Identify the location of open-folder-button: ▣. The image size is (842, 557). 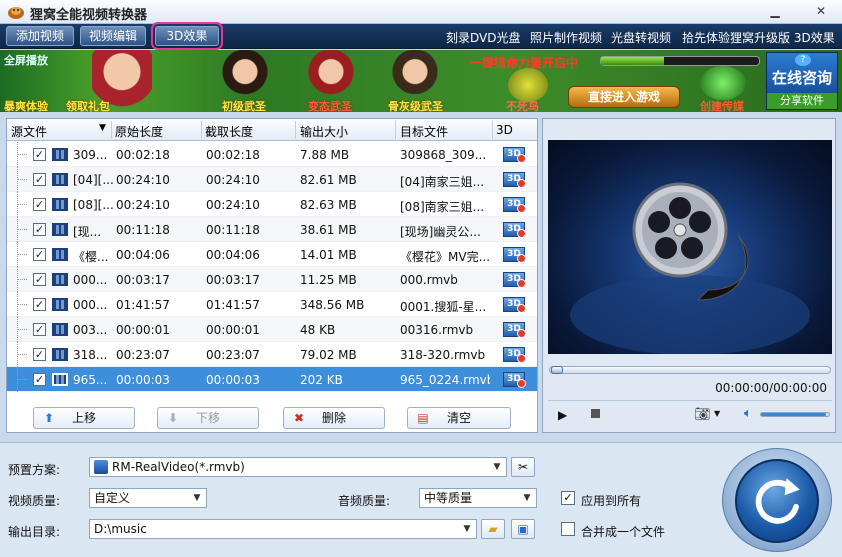
(523, 529).